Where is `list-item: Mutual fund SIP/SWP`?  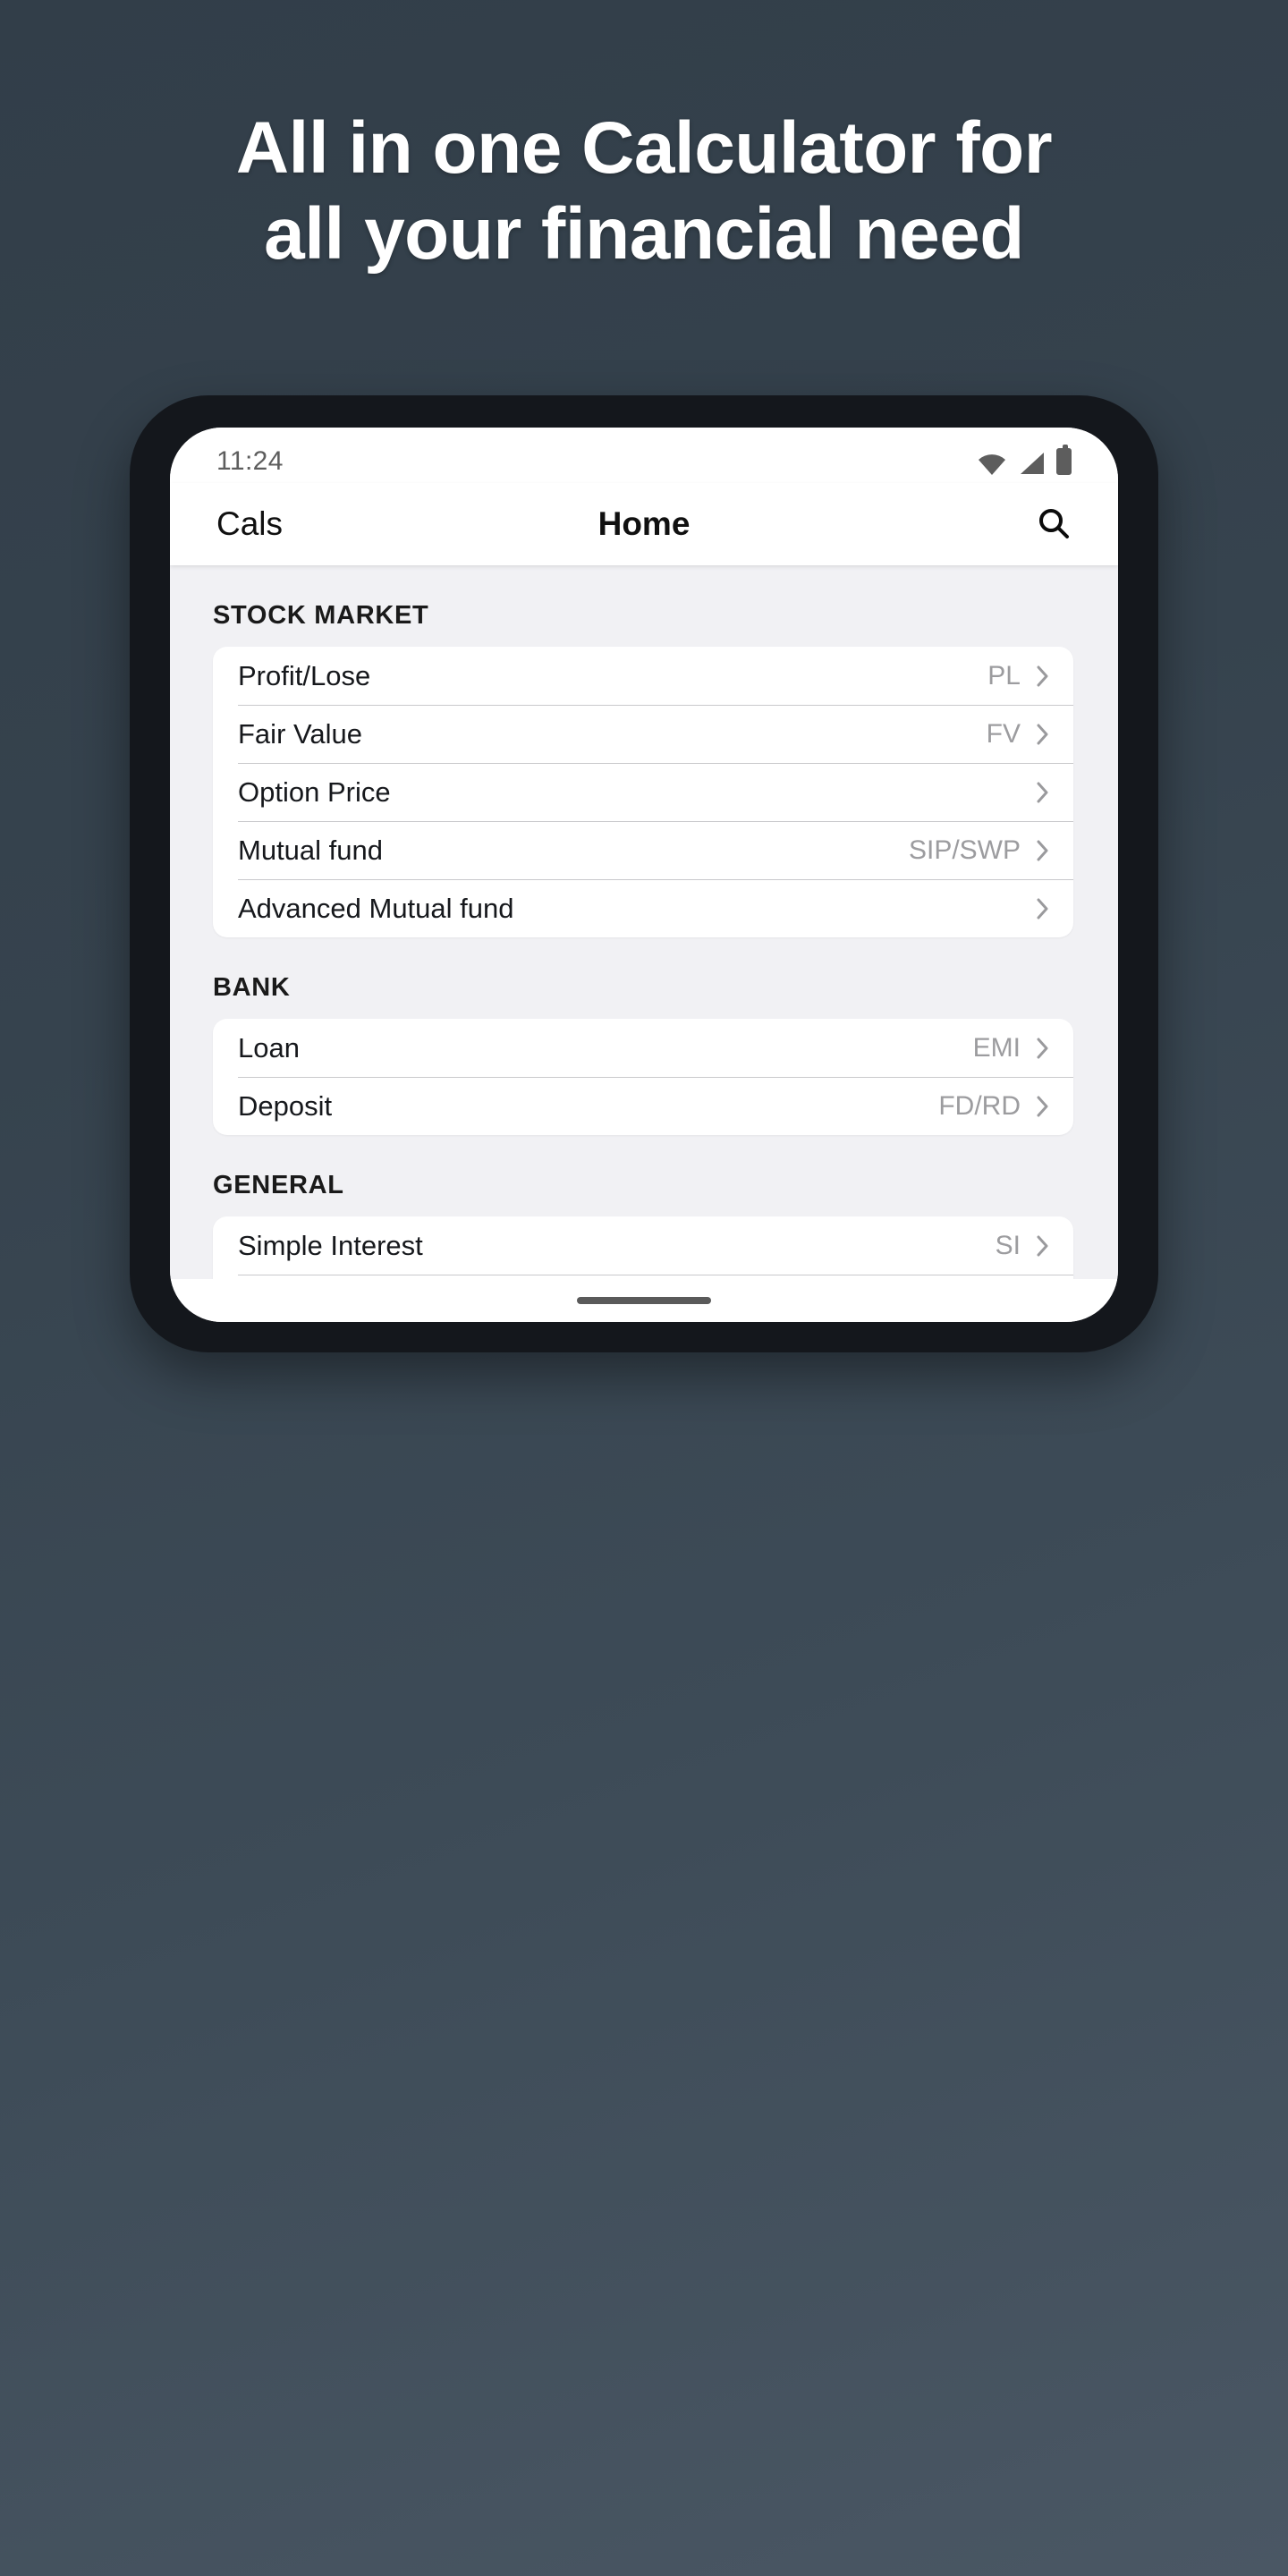 list-item: Mutual fund SIP/SWP is located at coordinates (643, 850).